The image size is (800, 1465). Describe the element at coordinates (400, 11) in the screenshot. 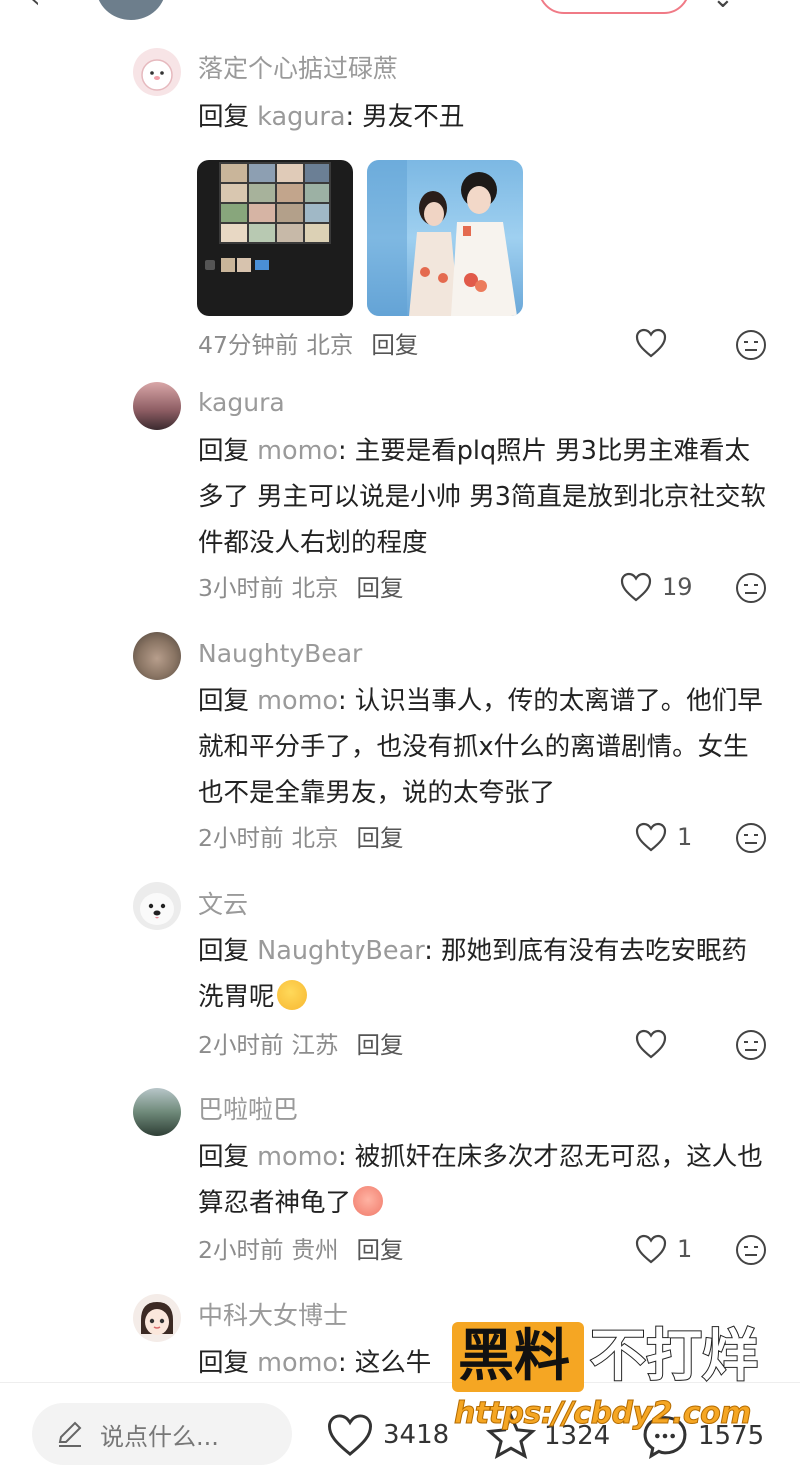

I see `top-bar: ‹ ⌄` at that location.